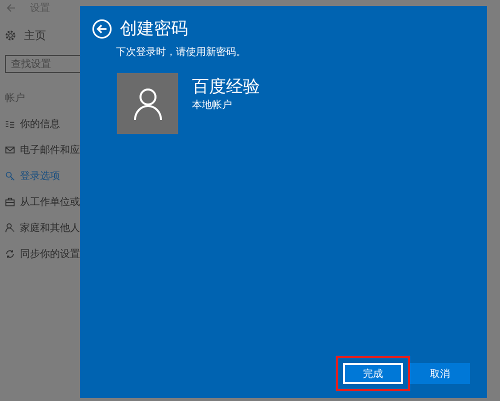 Image resolution: width=500 pixels, height=401 pixels. What do you see at coordinates (40, 176) in the screenshot?
I see `sidebar-item: 登录选项` at bounding box center [40, 176].